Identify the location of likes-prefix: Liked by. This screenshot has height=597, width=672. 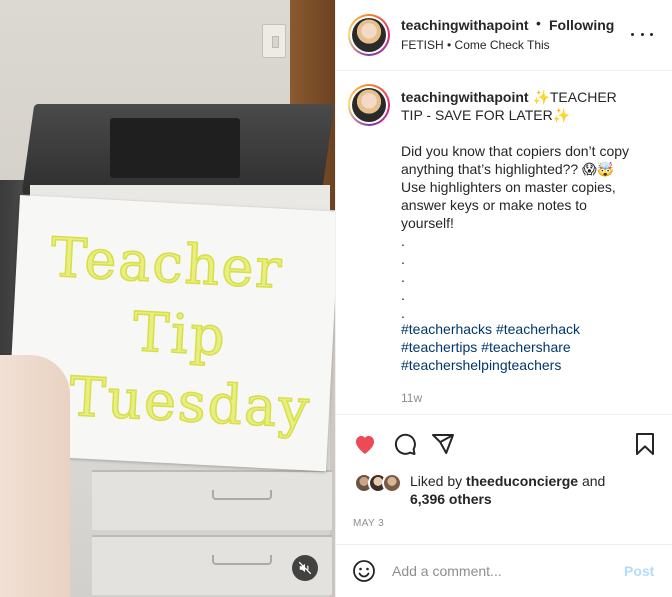
(438, 481).